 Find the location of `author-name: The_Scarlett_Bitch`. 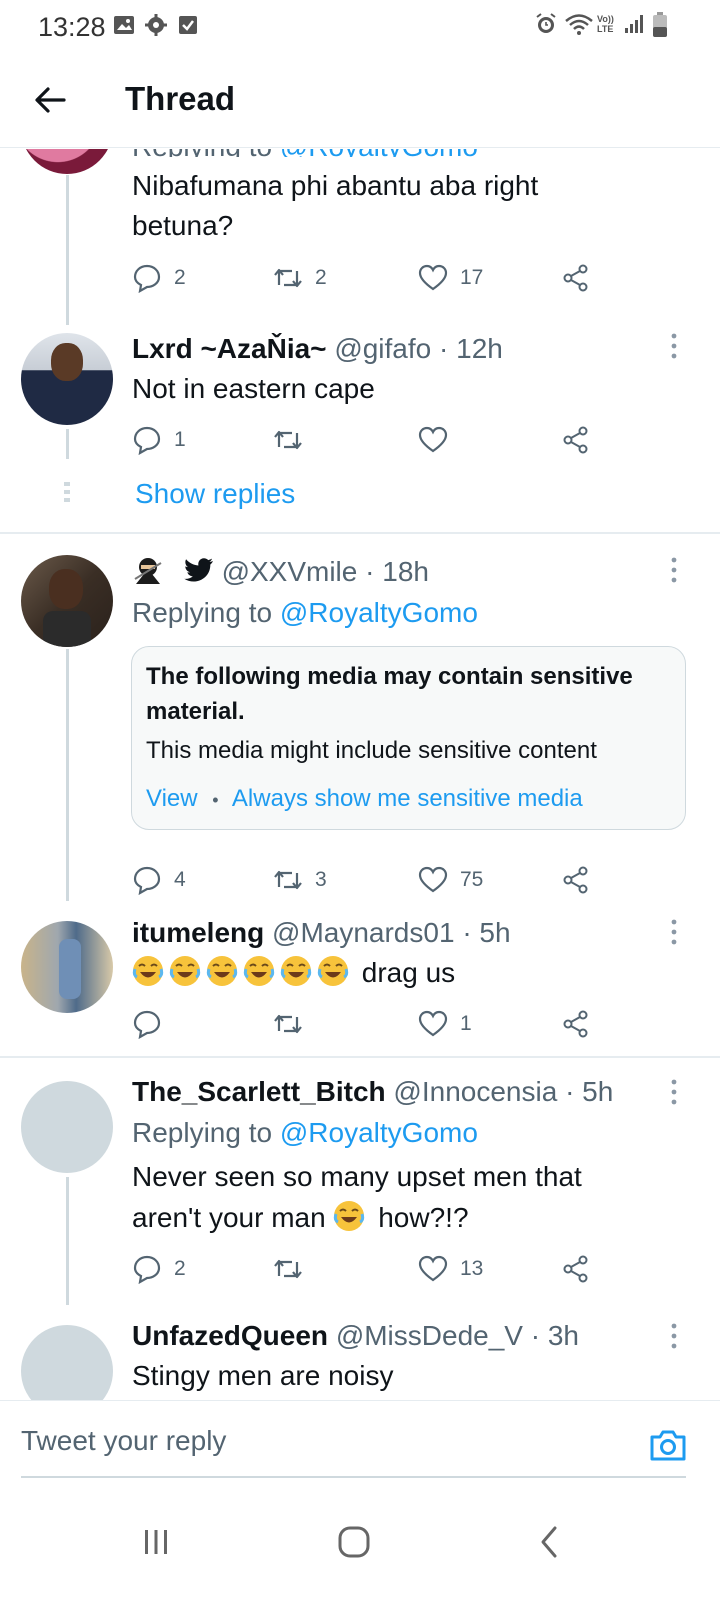

author-name: The_Scarlett_Bitch is located at coordinates (259, 1091).